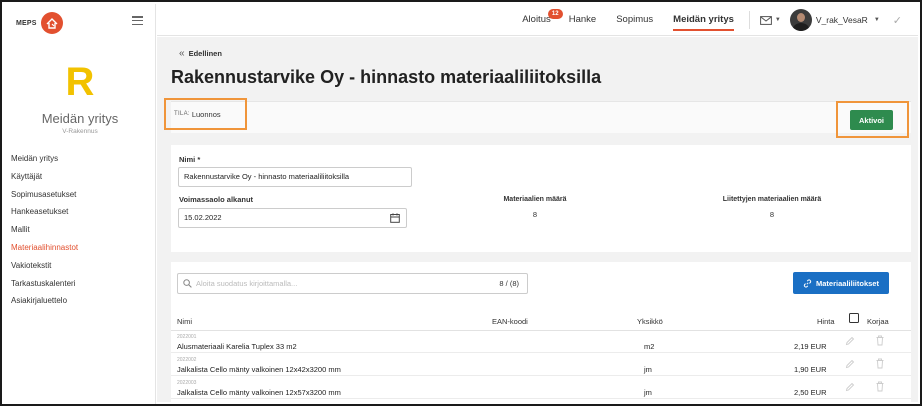  What do you see at coordinates (765, 20) in the screenshot?
I see `mail-icon` at bounding box center [765, 20].